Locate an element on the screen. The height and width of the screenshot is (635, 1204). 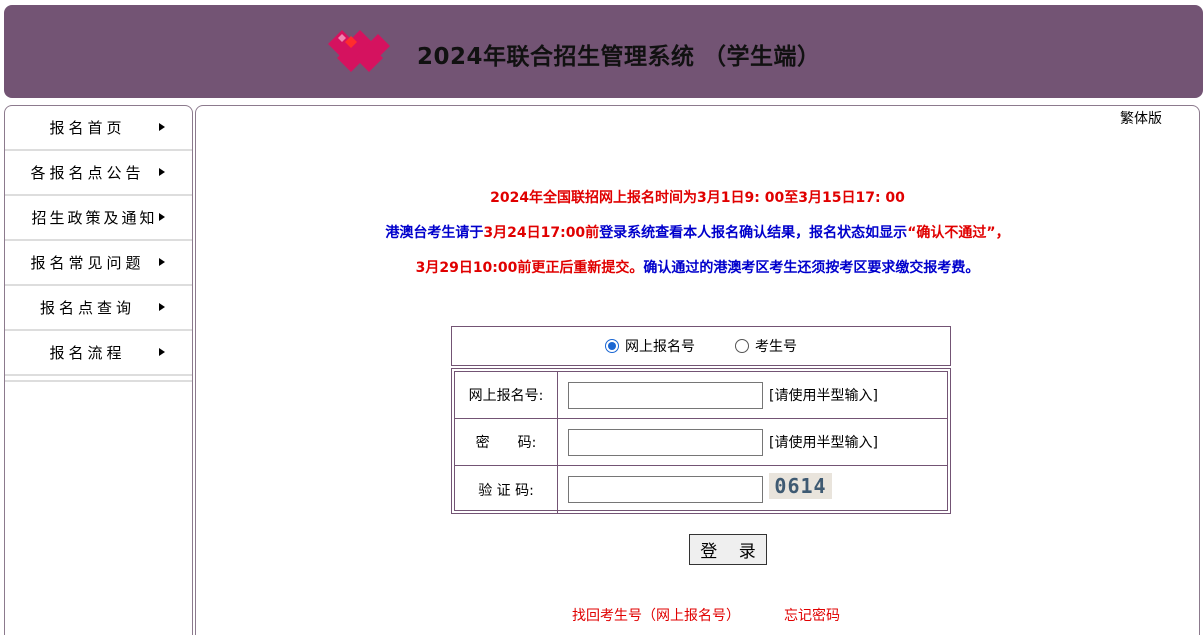
sidebar-item-policy: 招生政策及通知 is located at coordinates (98, 218).